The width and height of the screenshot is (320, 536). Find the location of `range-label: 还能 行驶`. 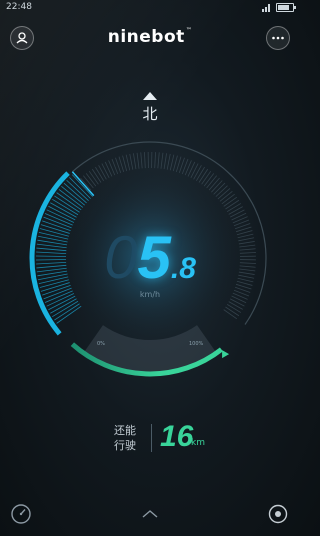

range-label: 还能 行驶 is located at coordinates (128, 438).